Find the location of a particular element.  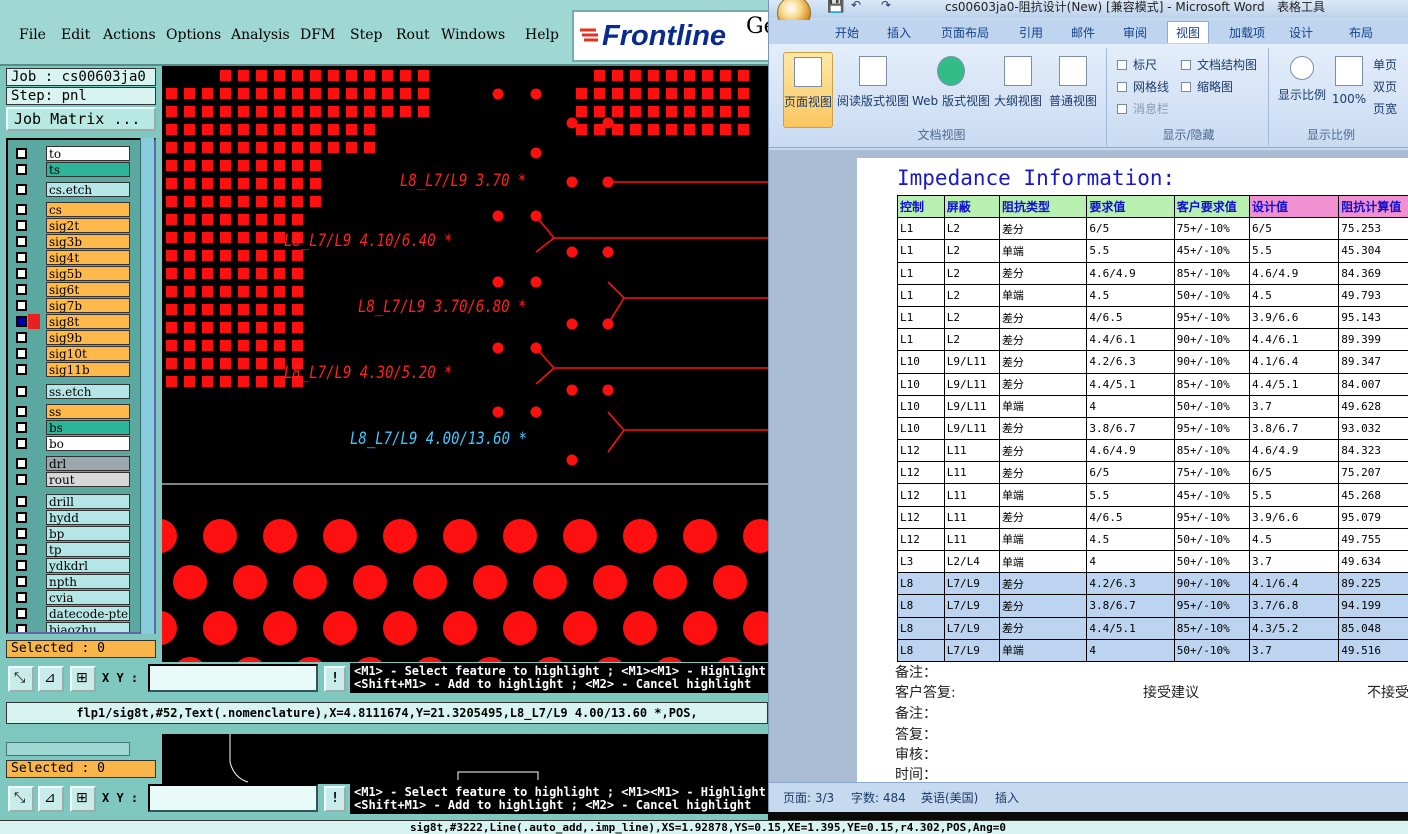

table-cell: L10 is located at coordinates (921, 384).